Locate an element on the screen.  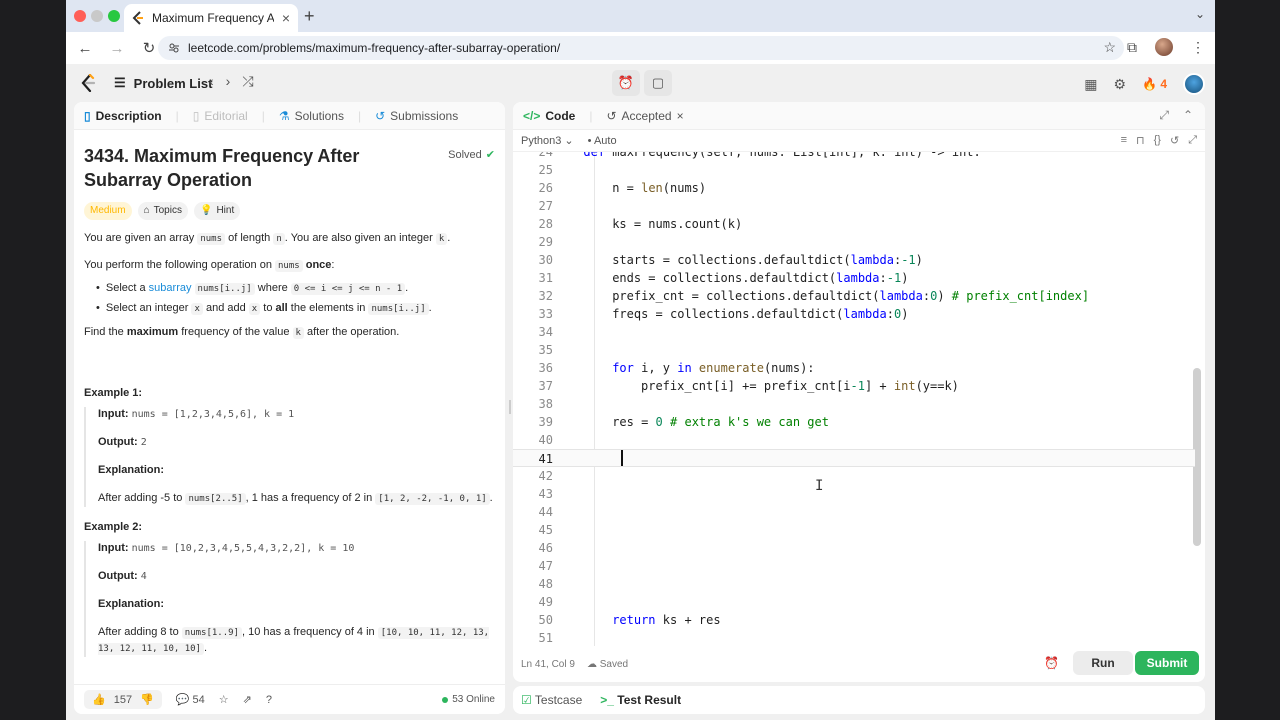
menu-kebab-icon: ⋮ is located at coordinates (1198, 47).